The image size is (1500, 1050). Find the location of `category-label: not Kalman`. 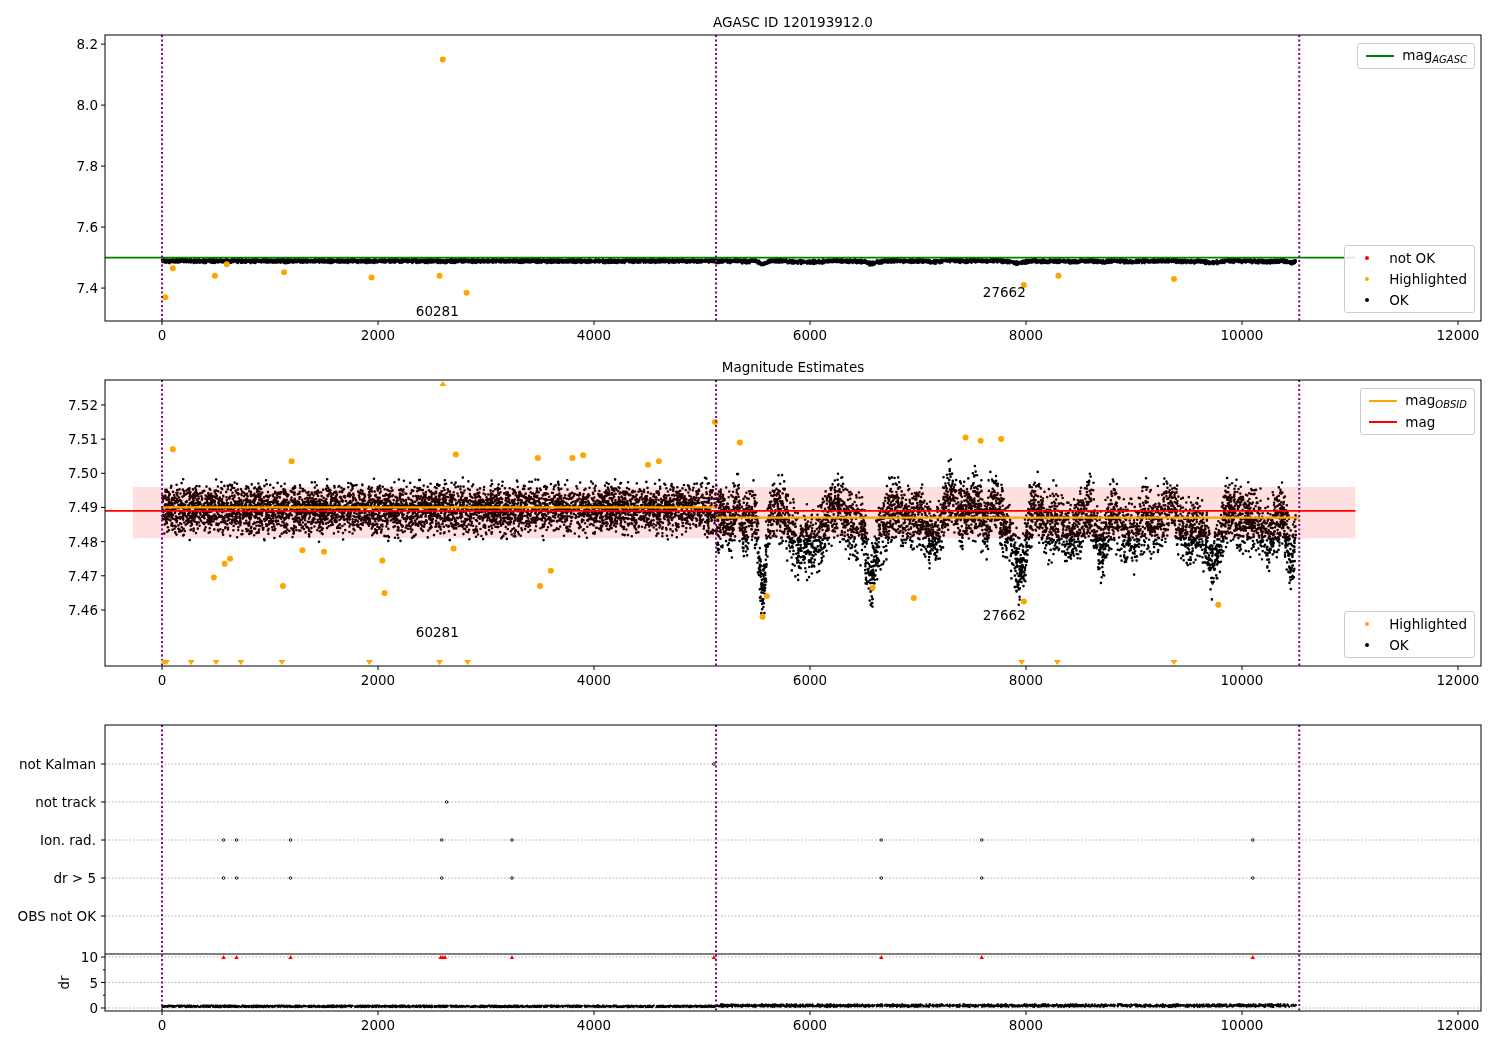

category-label: not Kalman is located at coordinates (57, 764).